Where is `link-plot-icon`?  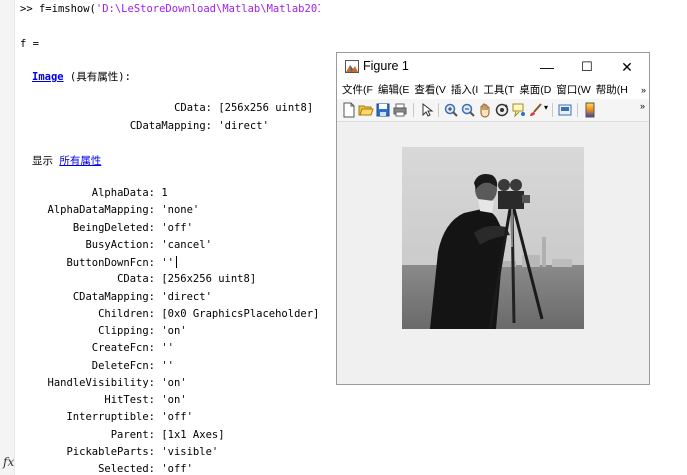
link-plot-icon is located at coordinates (565, 110).